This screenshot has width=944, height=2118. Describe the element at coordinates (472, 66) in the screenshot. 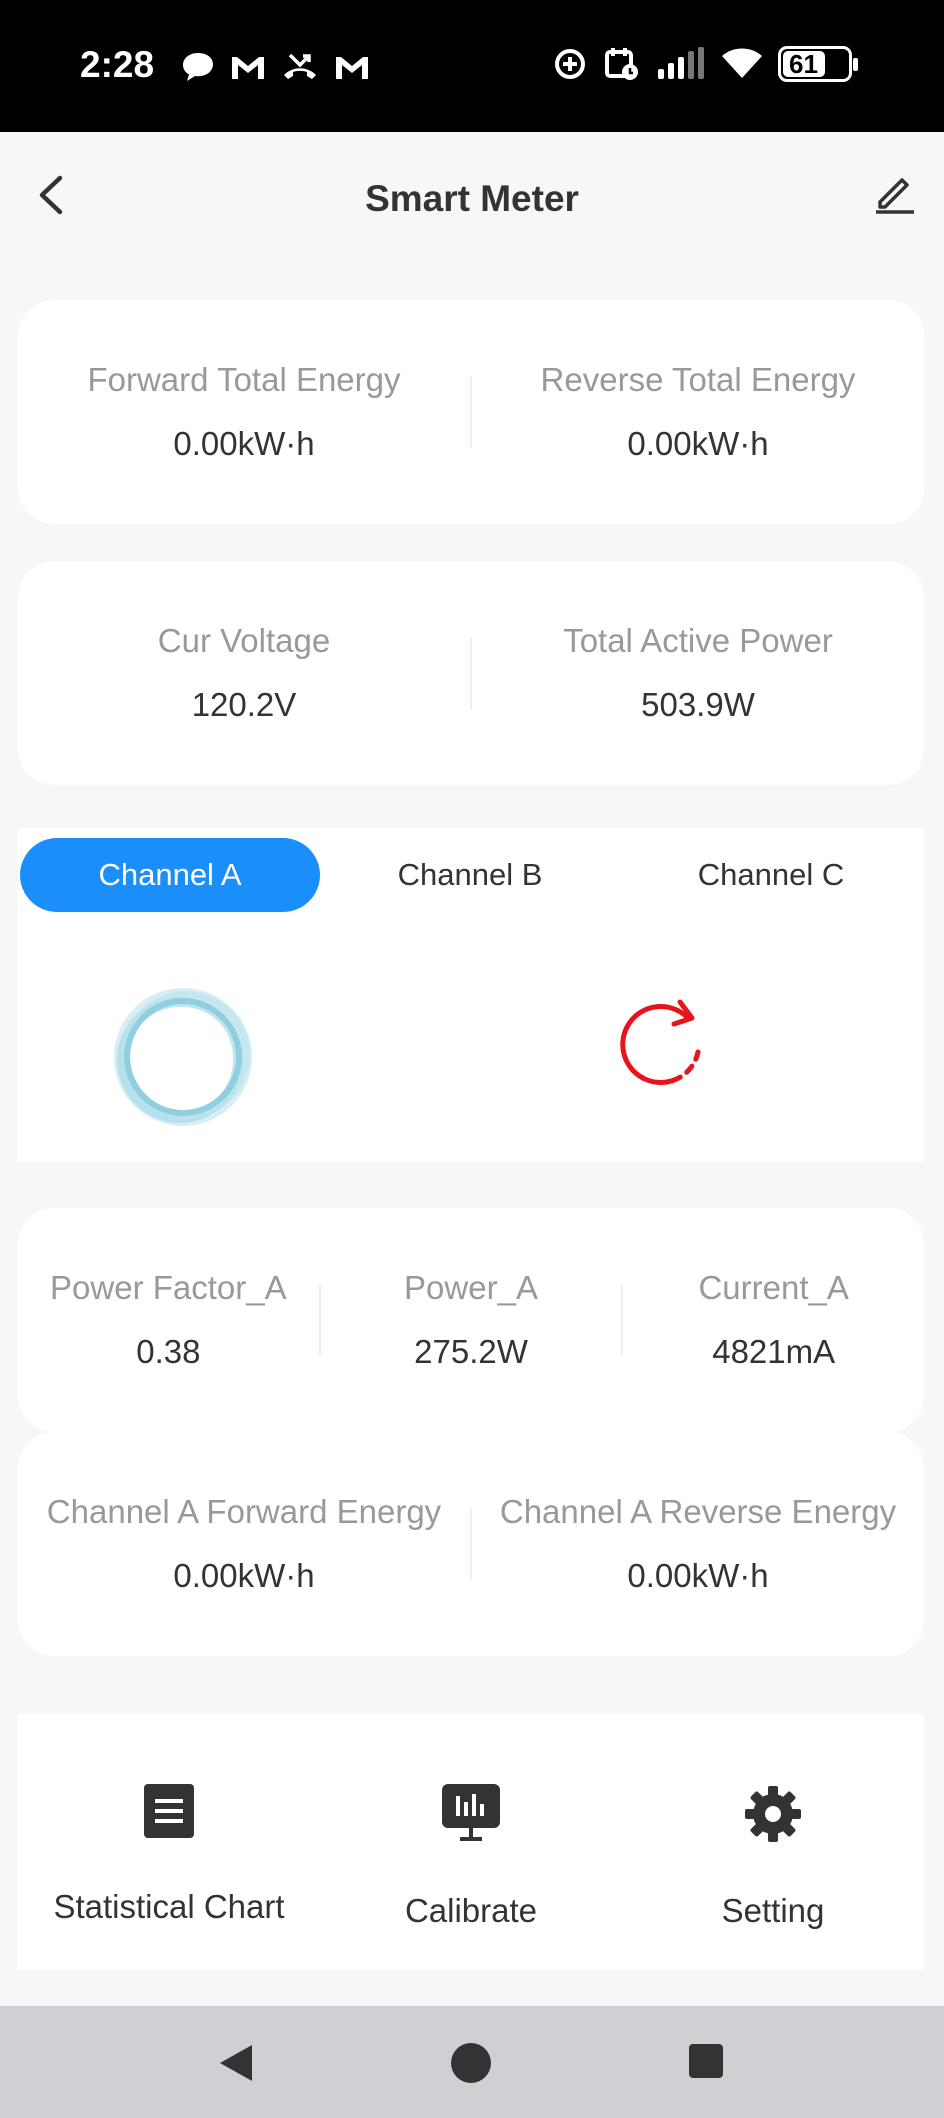

I see `status-bar: 2:28 61` at that location.